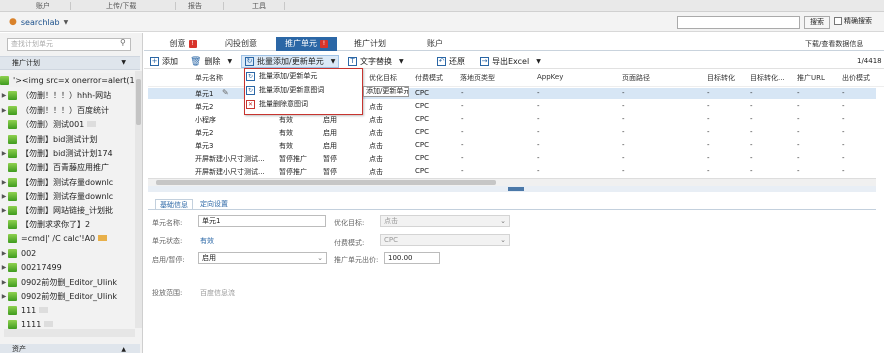  What do you see at coordinates (516, 189) in the screenshot?
I see `splitter-grip-icon` at bounding box center [516, 189].